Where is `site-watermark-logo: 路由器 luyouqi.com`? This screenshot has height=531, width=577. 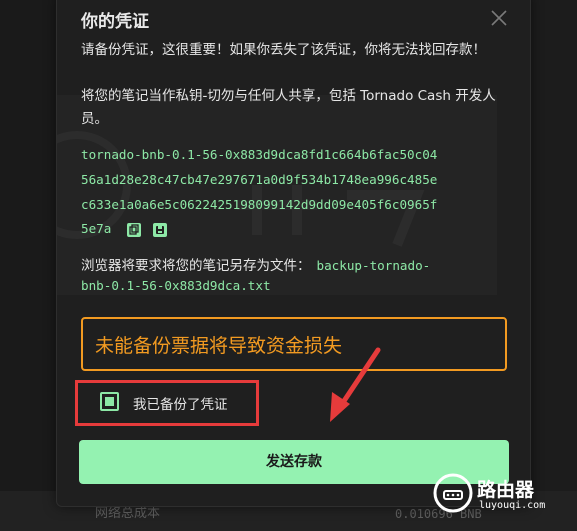
site-watermark-logo: 路由器 luyouqi.com is located at coordinates (498, 495).